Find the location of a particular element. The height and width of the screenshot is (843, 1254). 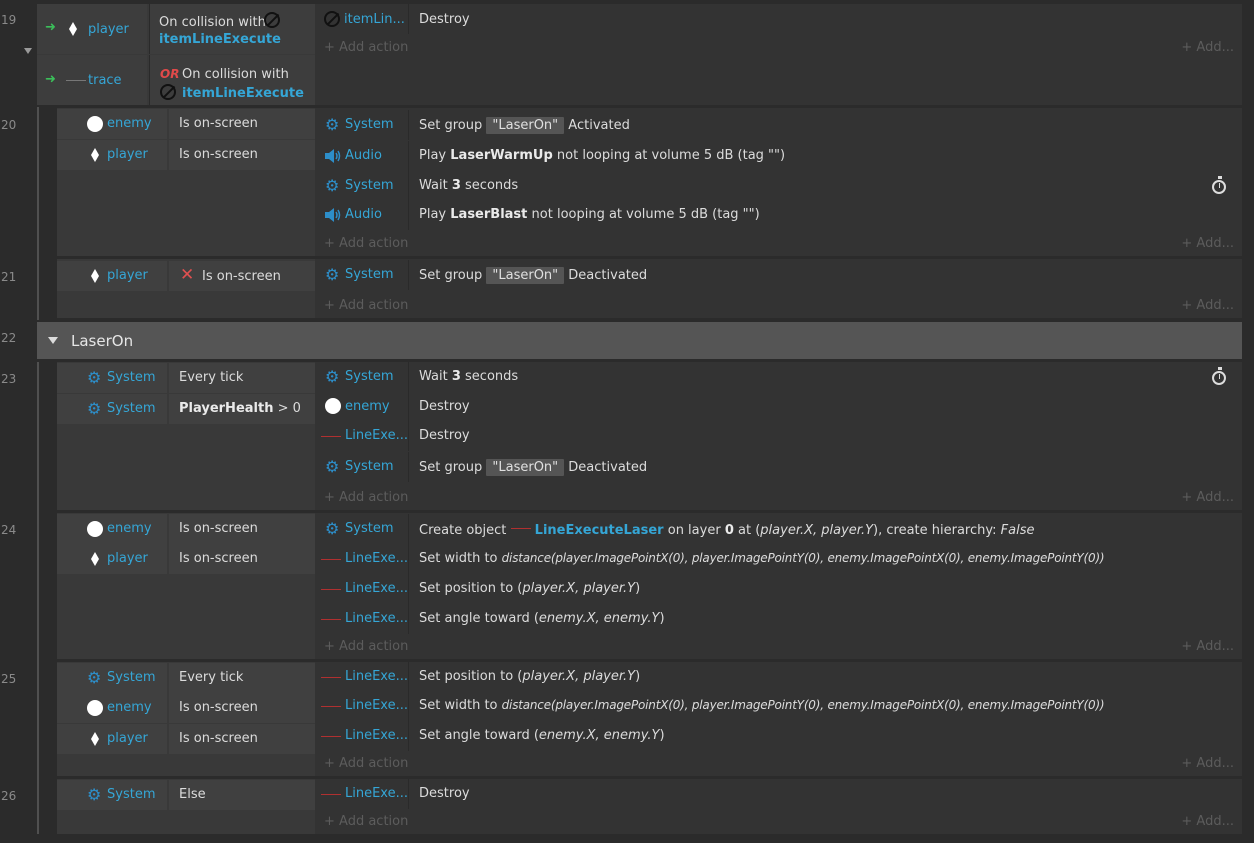

trigger-arrow-icon: ➜ is located at coordinates (50, 27).